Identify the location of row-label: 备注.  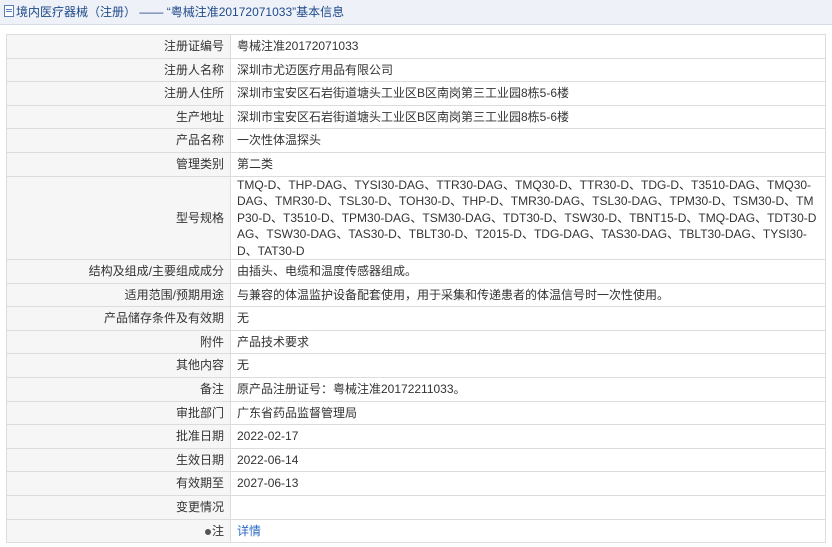
(118, 389).